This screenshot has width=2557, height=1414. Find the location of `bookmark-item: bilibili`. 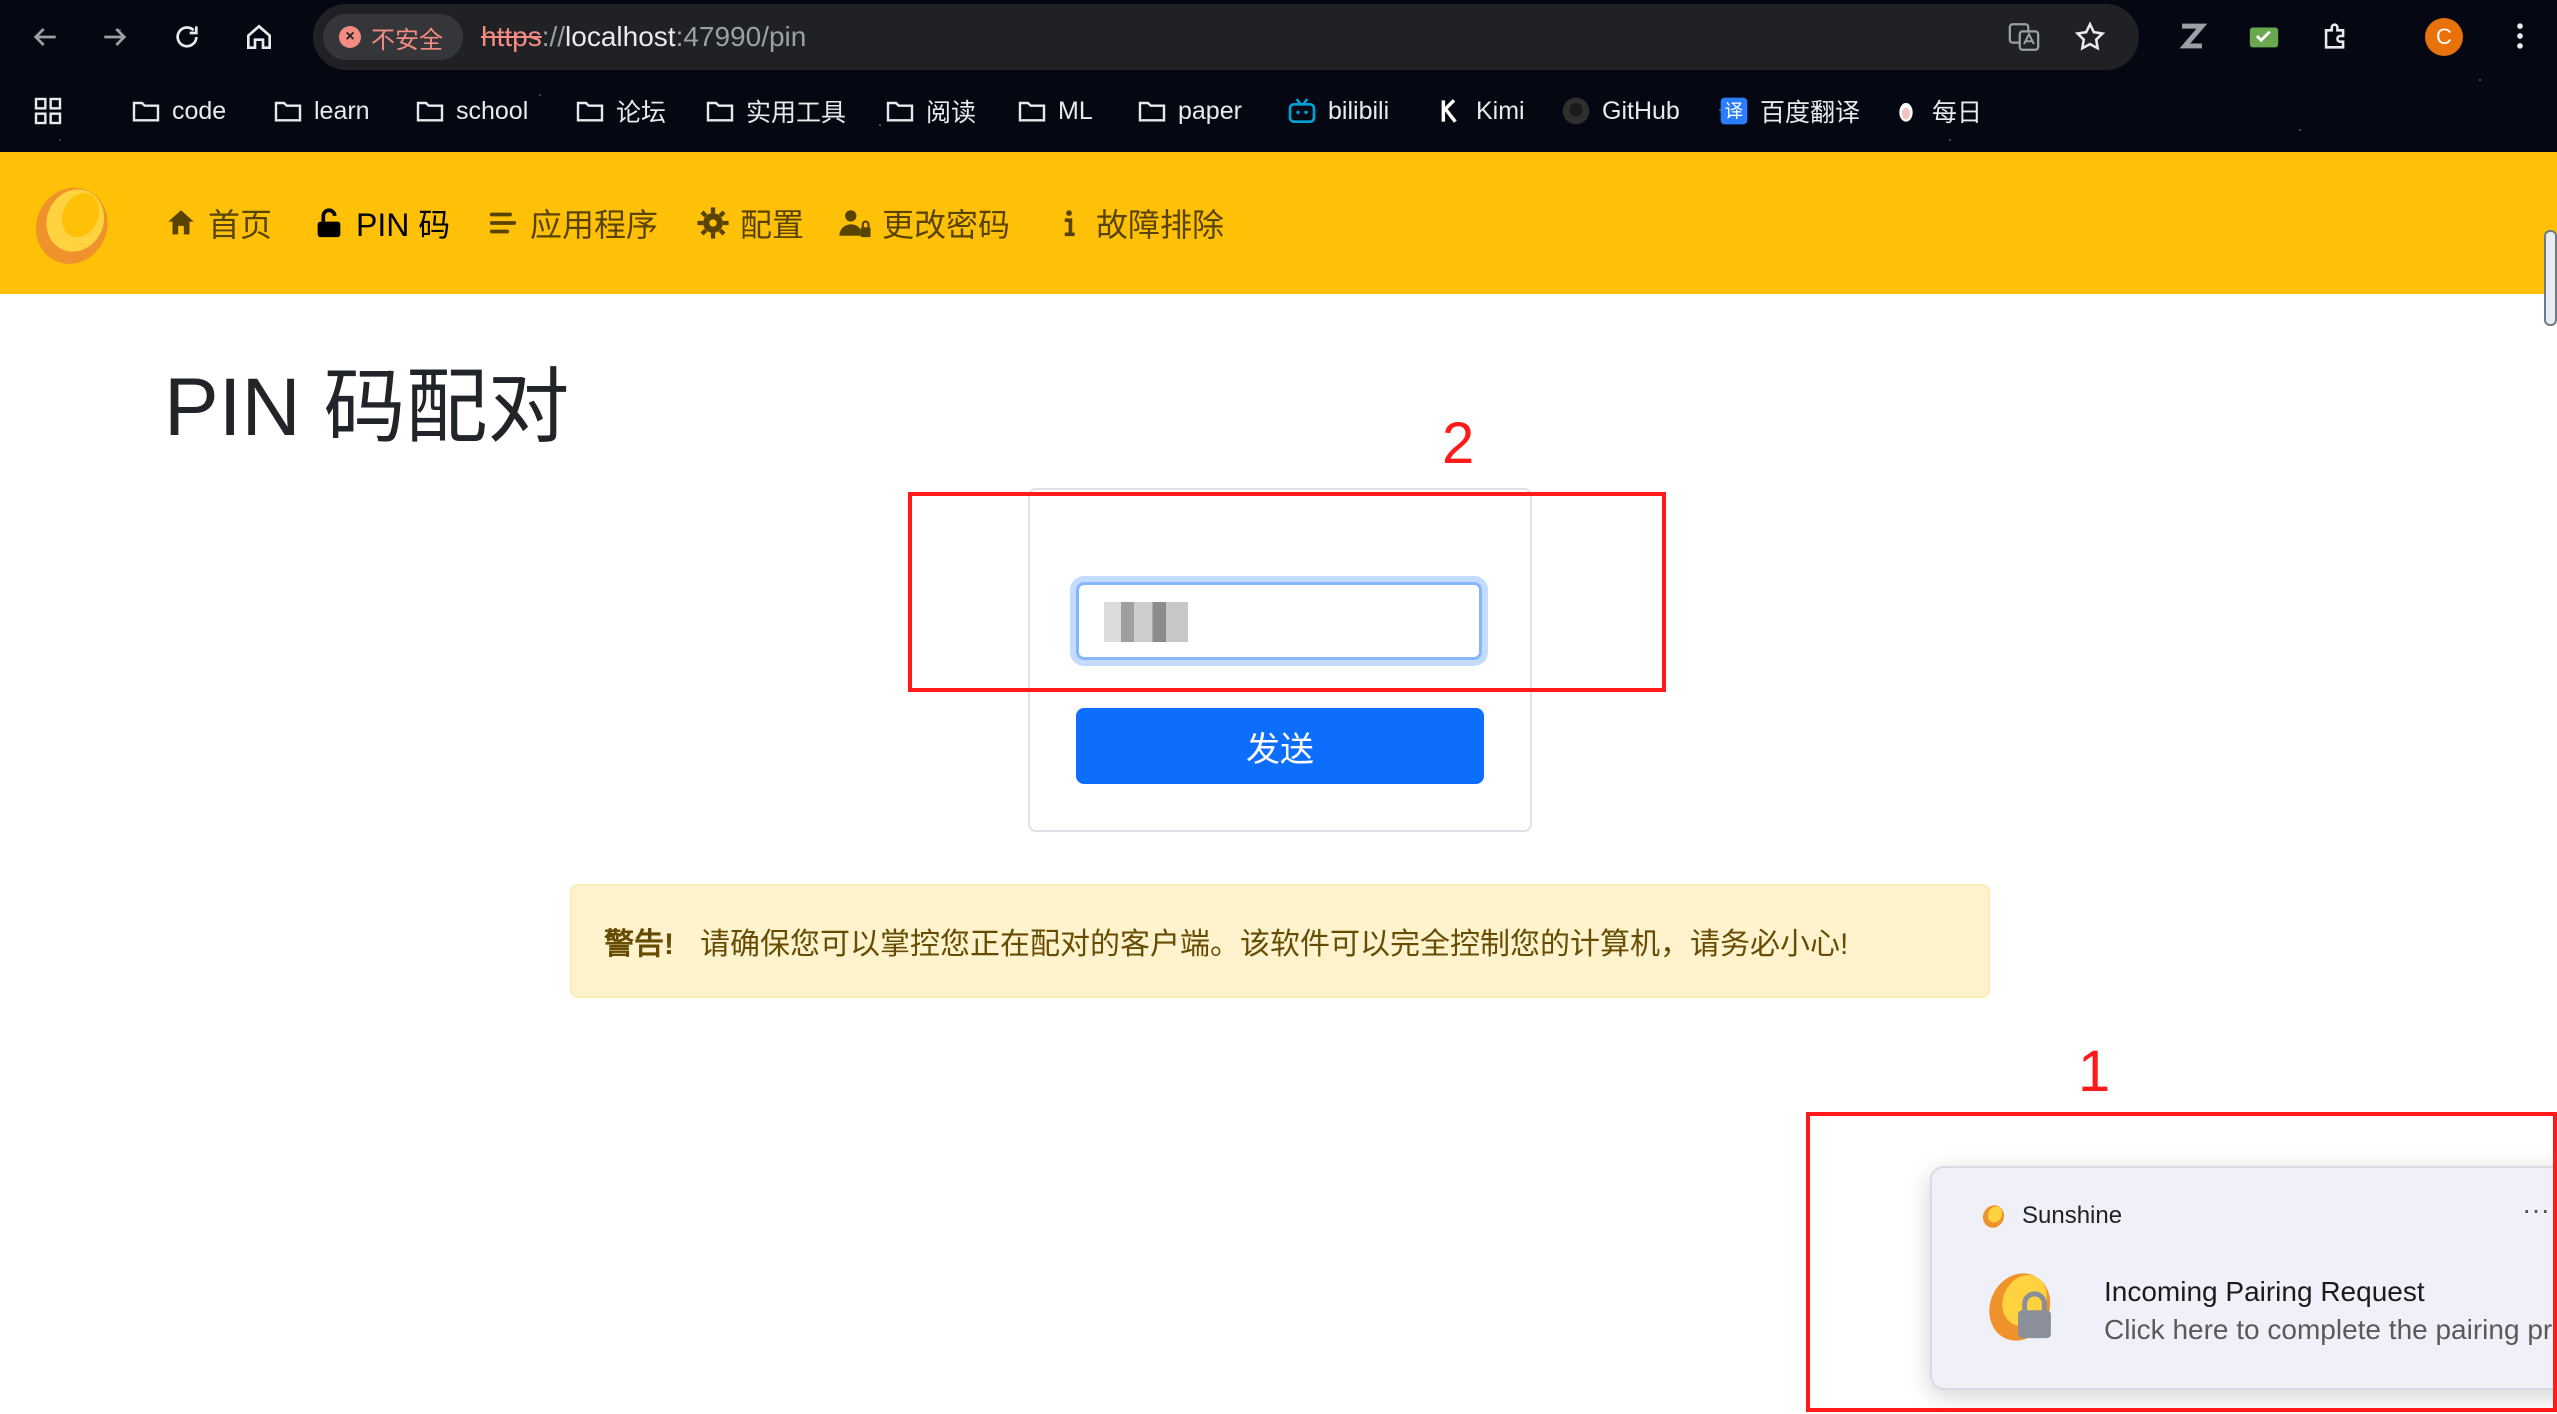

bookmark-item: bilibili is located at coordinates (1337, 111).